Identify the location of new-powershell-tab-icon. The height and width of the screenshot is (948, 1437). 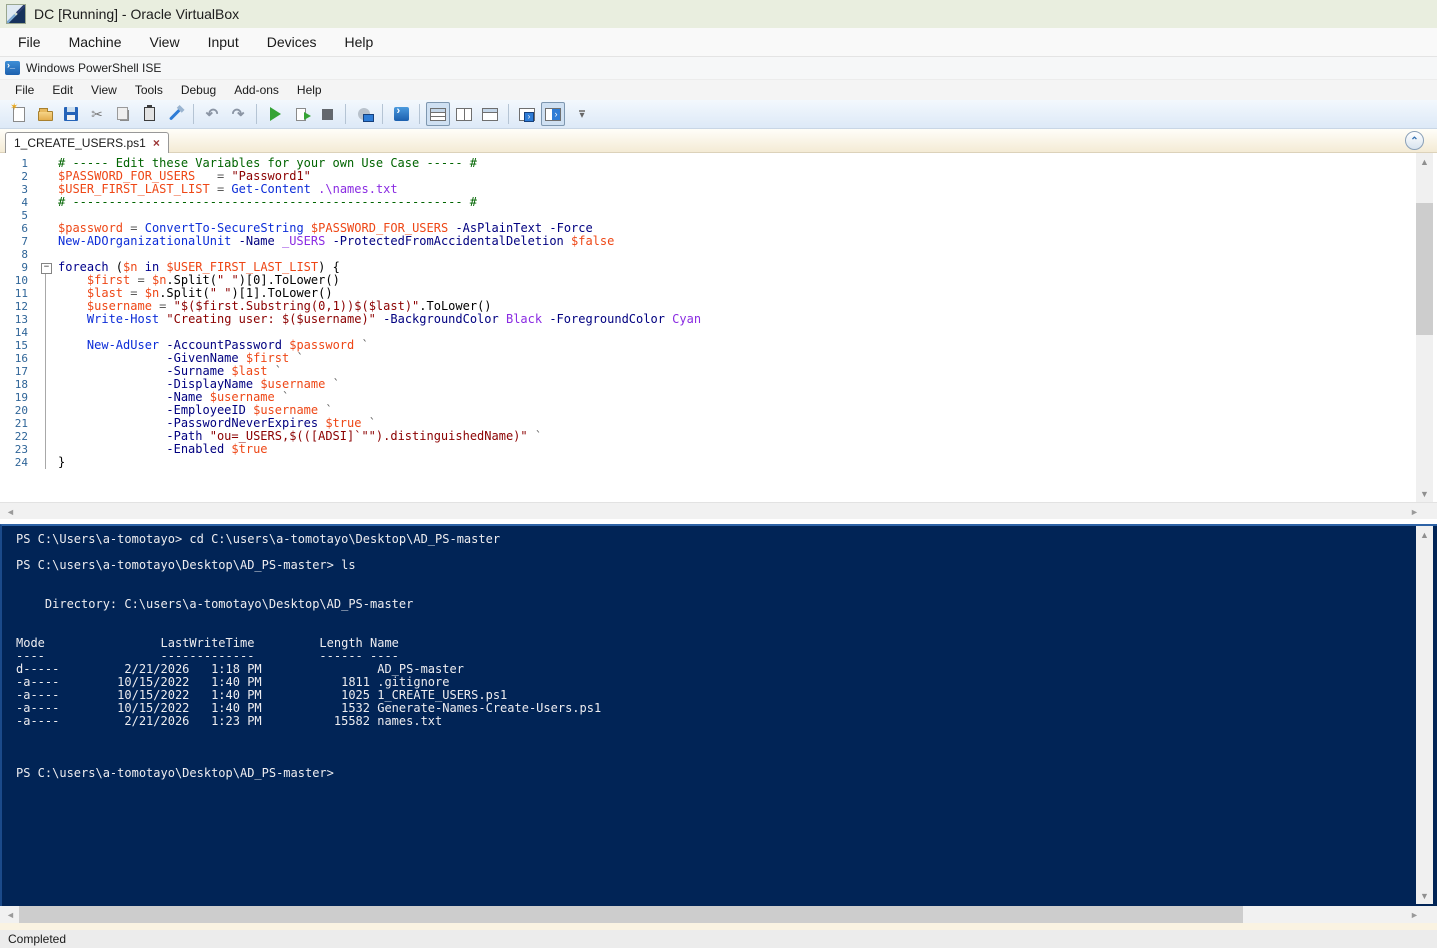
(527, 114).